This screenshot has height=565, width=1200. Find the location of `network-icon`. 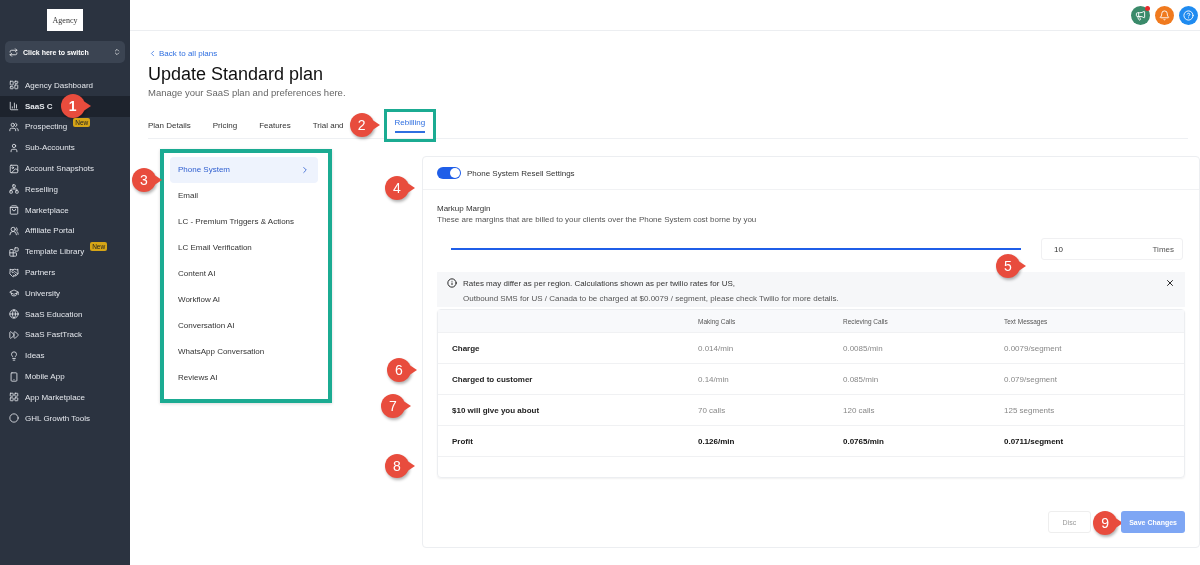

network-icon is located at coordinates (14, 189).